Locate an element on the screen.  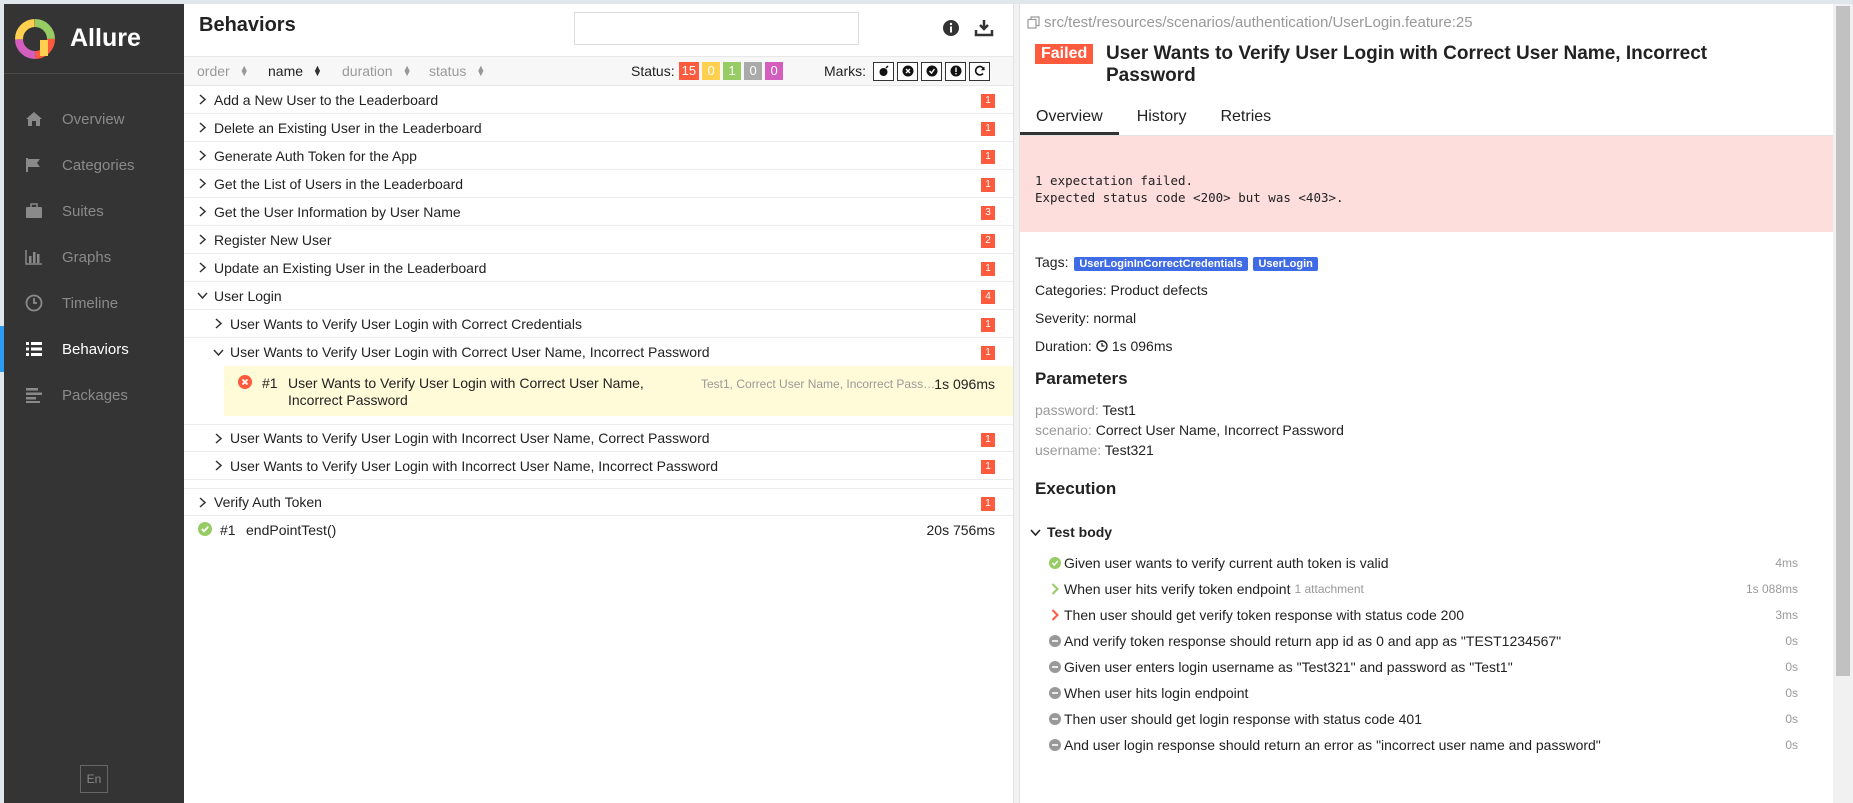
language-button: En is located at coordinates (94, 779).